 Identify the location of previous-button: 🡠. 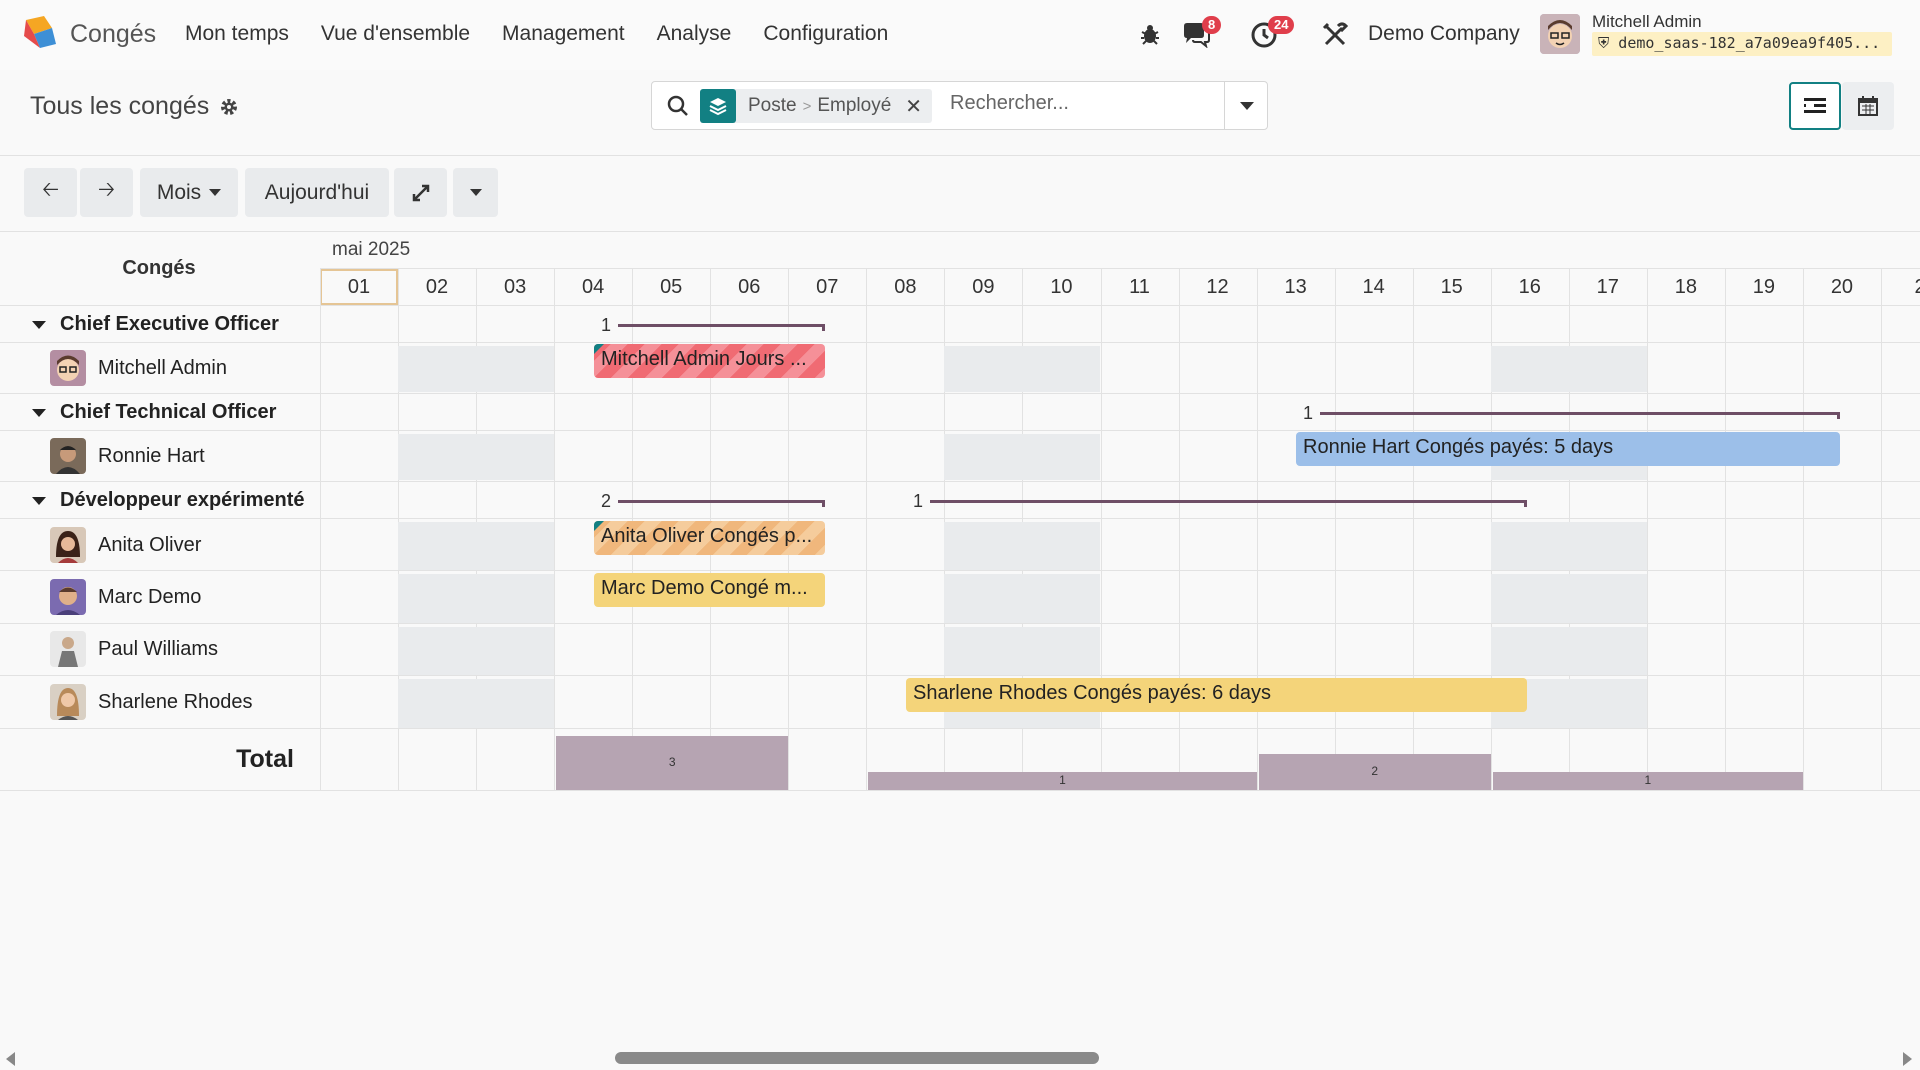
(50, 192).